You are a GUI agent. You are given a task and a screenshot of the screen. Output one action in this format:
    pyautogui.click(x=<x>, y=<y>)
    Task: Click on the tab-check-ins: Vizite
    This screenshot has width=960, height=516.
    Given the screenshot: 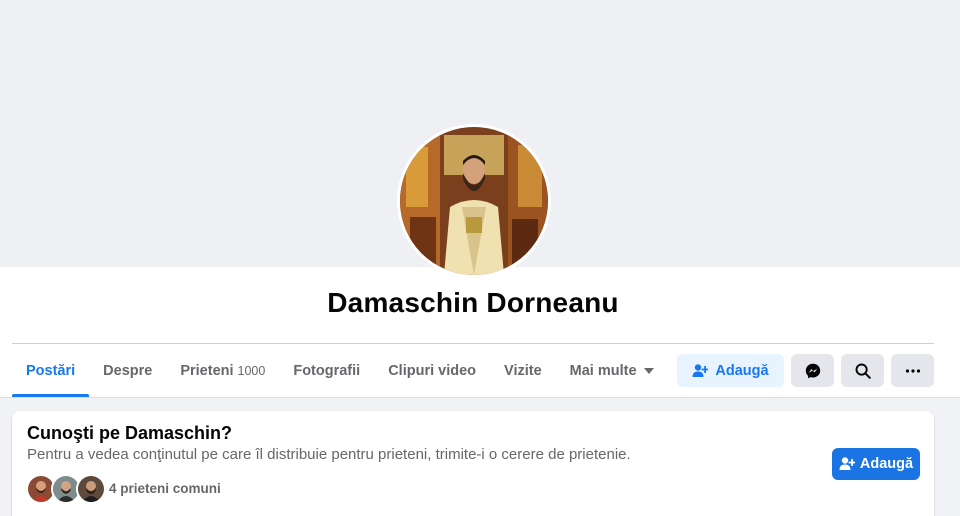 What is the action you would take?
    pyautogui.click(x=523, y=370)
    